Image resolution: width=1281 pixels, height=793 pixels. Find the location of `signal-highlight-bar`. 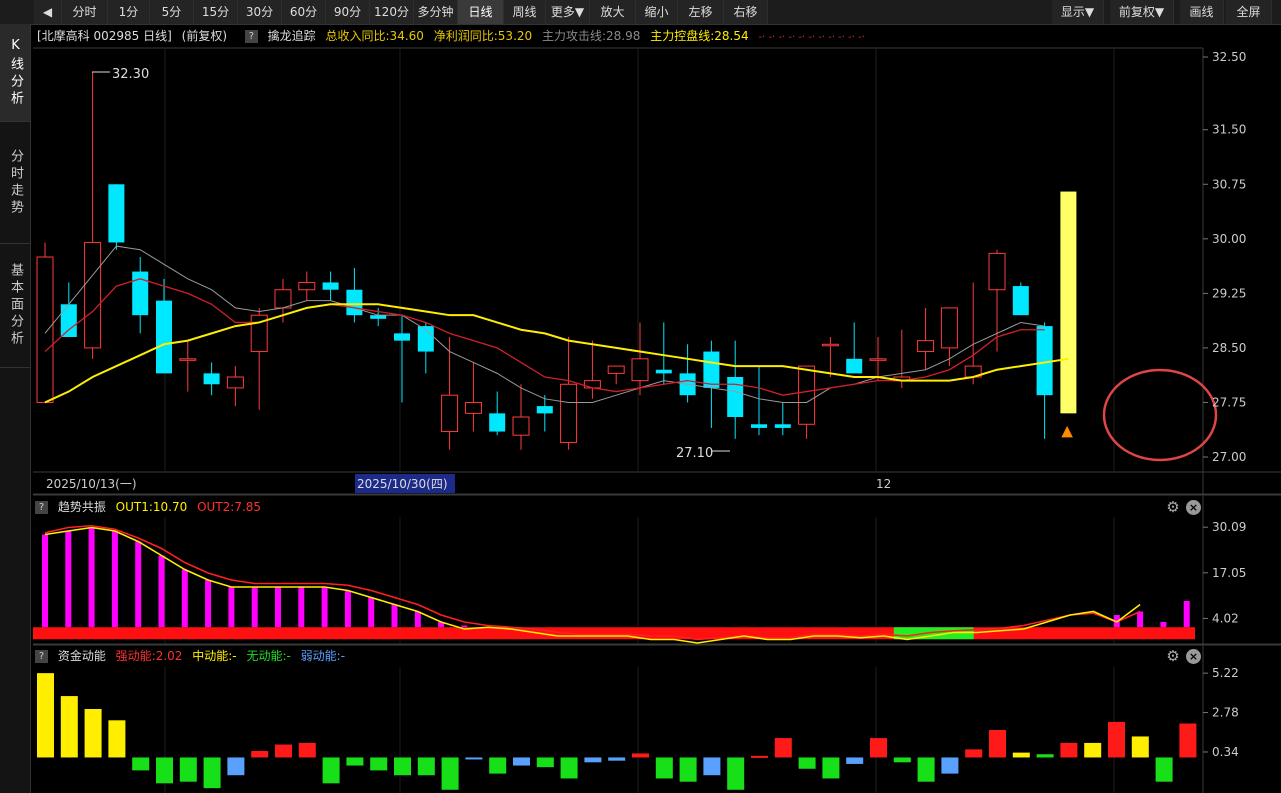

signal-highlight-bar is located at coordinates (1068, 302).